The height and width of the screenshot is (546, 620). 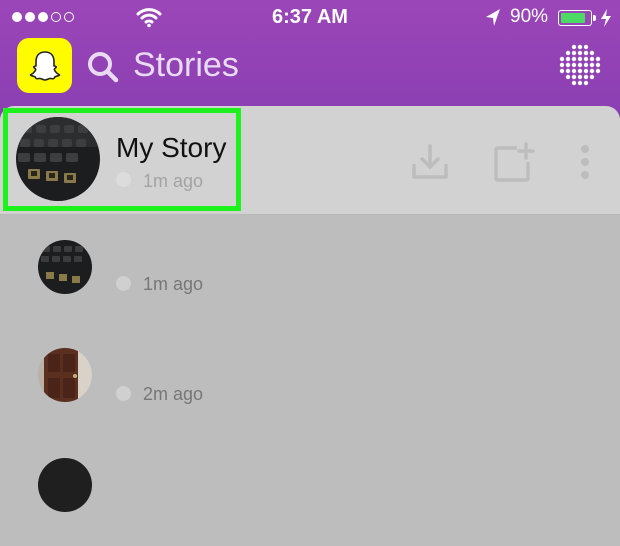 I want to click on divider, so click(x=310, y=214).